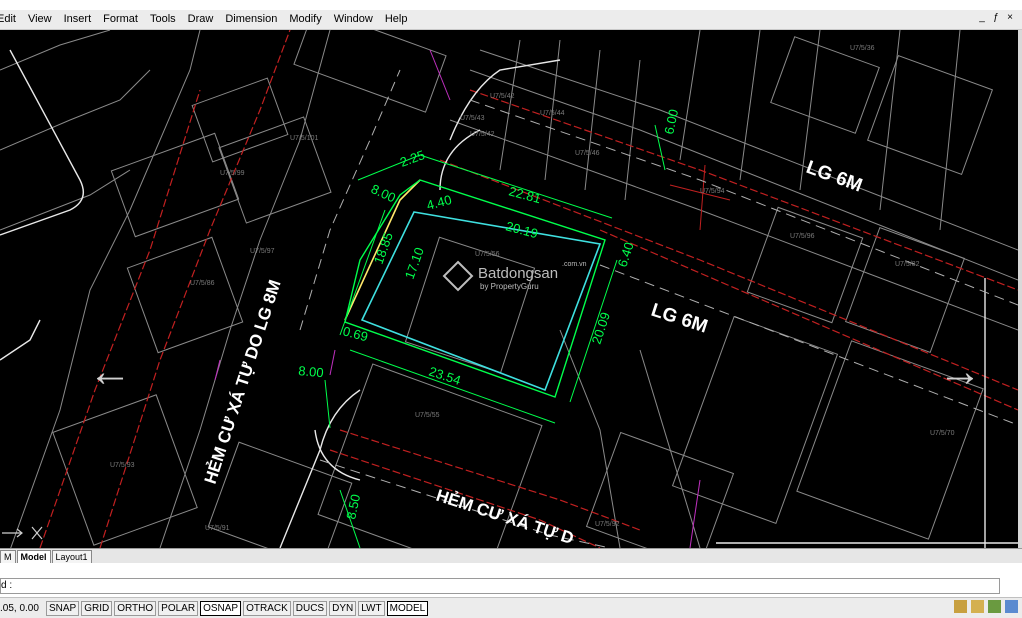 The image size is (1022, 618). What do you see at coordinates (217, 528) in the screenshot?
I see `lot-label: U7/5/91` at bounding box center [217, 528].